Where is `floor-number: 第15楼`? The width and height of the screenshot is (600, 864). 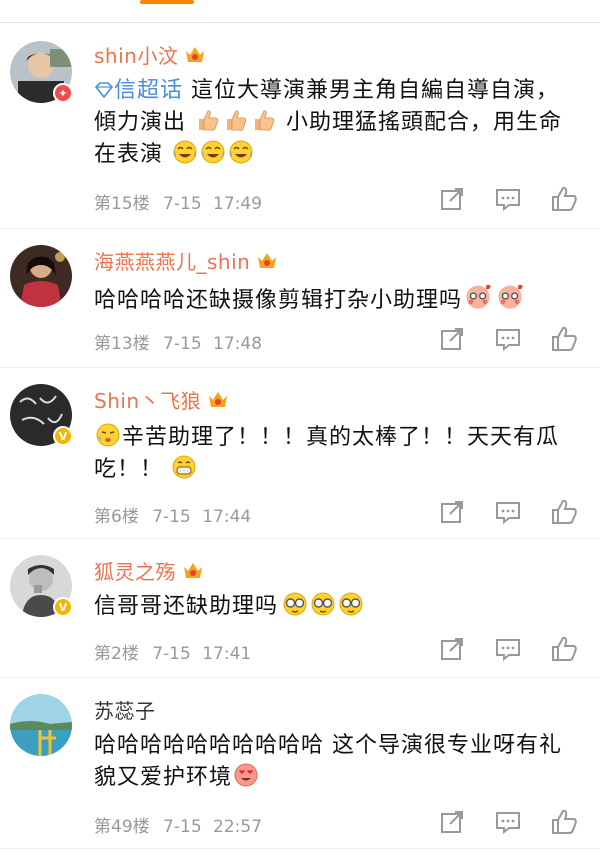
floor-number: 第15楼 is located at coordinates (122, 204).